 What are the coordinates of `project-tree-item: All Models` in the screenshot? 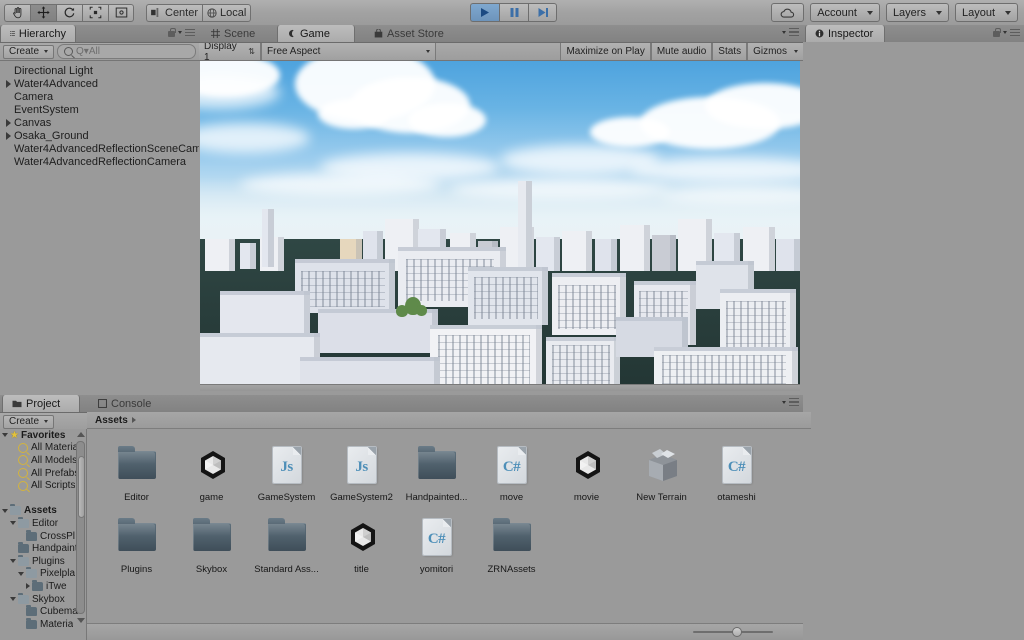 It's located at (43, 460).